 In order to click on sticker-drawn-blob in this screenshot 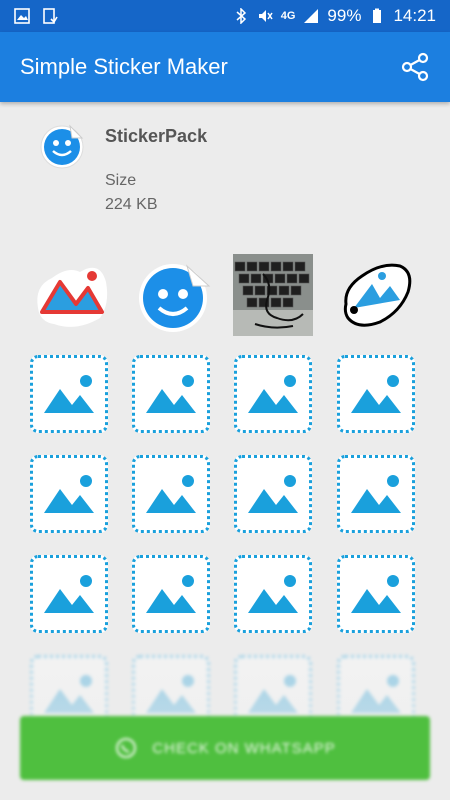, I will do `click(378, 298)`.